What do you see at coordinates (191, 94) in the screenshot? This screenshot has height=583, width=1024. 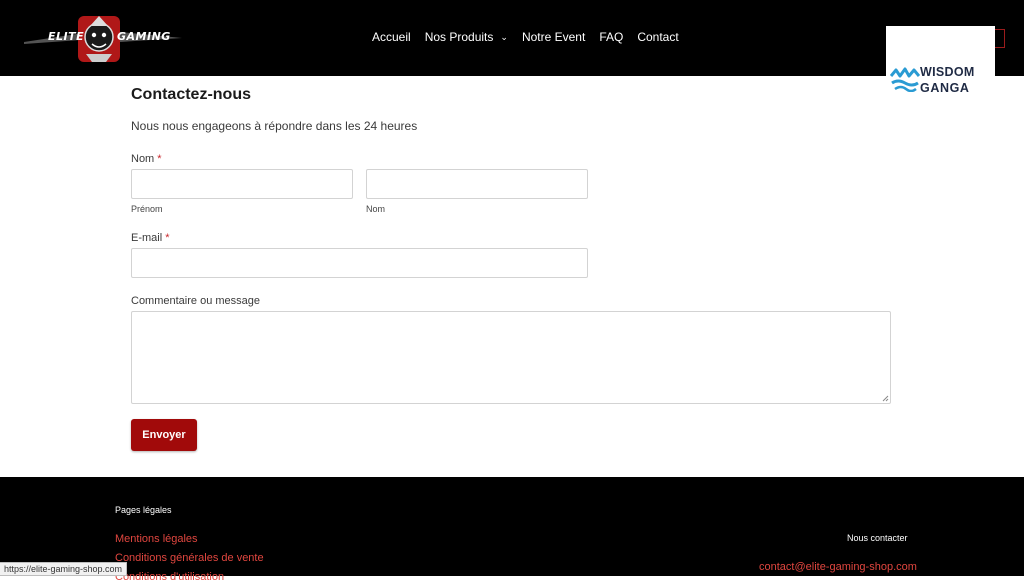 I see `page-title: Contactez-nous` at bounding box center [191, 94].